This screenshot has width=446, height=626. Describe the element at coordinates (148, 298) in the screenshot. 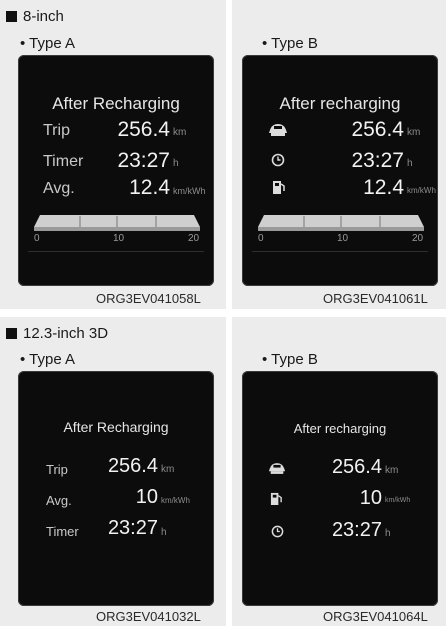

I see `image-code-a: ORG3EV041058L` at that location.